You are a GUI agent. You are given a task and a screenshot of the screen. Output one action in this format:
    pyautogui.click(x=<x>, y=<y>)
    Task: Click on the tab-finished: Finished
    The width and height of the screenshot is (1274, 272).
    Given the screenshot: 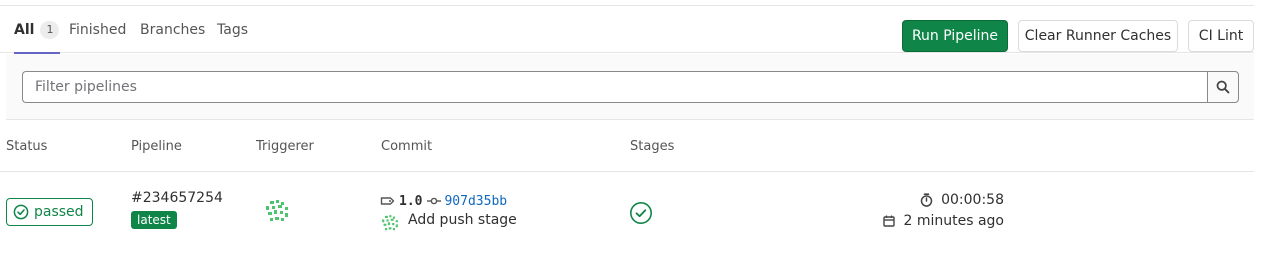 What is the action you would take?
    pyautogui.click(x=97, y=29)
    